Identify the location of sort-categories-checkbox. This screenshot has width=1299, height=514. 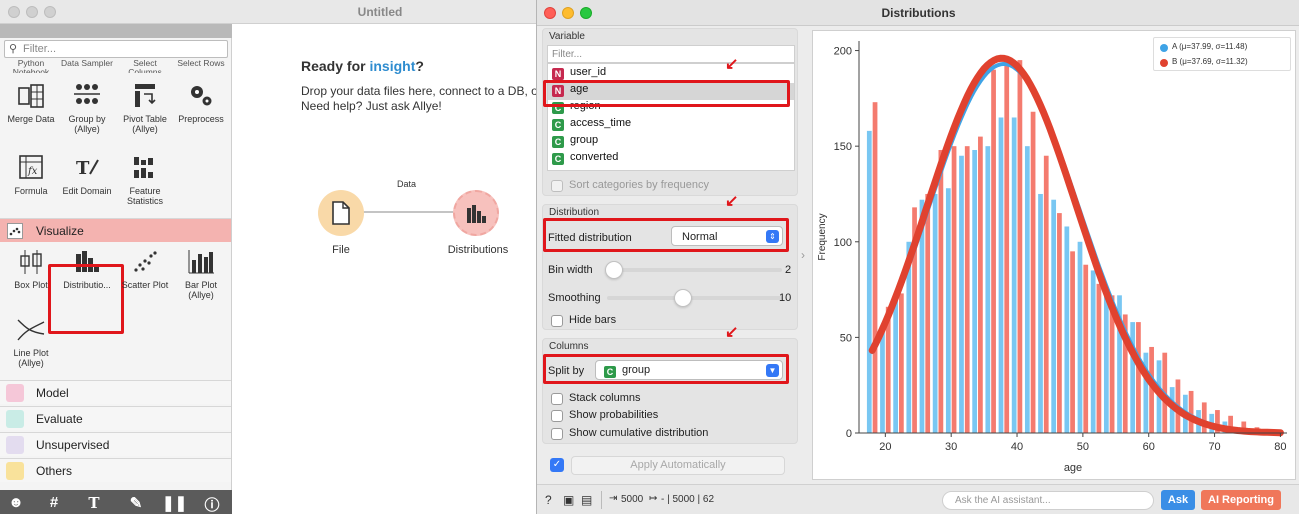
(557, 186).